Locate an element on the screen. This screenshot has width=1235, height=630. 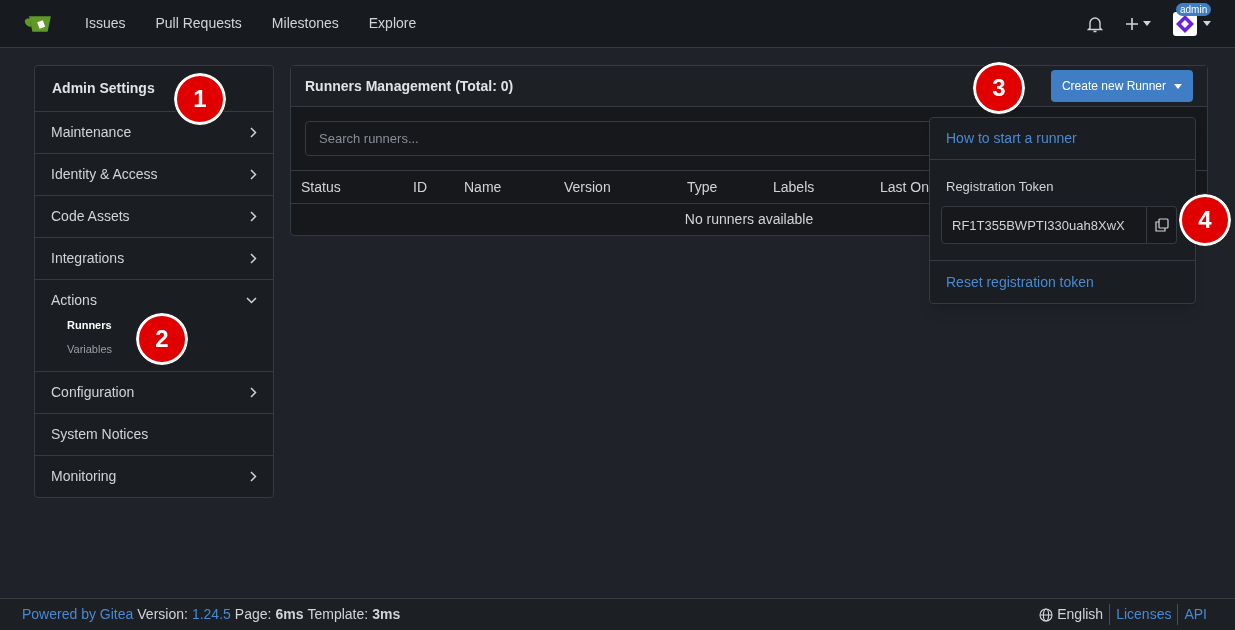
sidebar-item: Integrations is located at coordinates (154, 258).